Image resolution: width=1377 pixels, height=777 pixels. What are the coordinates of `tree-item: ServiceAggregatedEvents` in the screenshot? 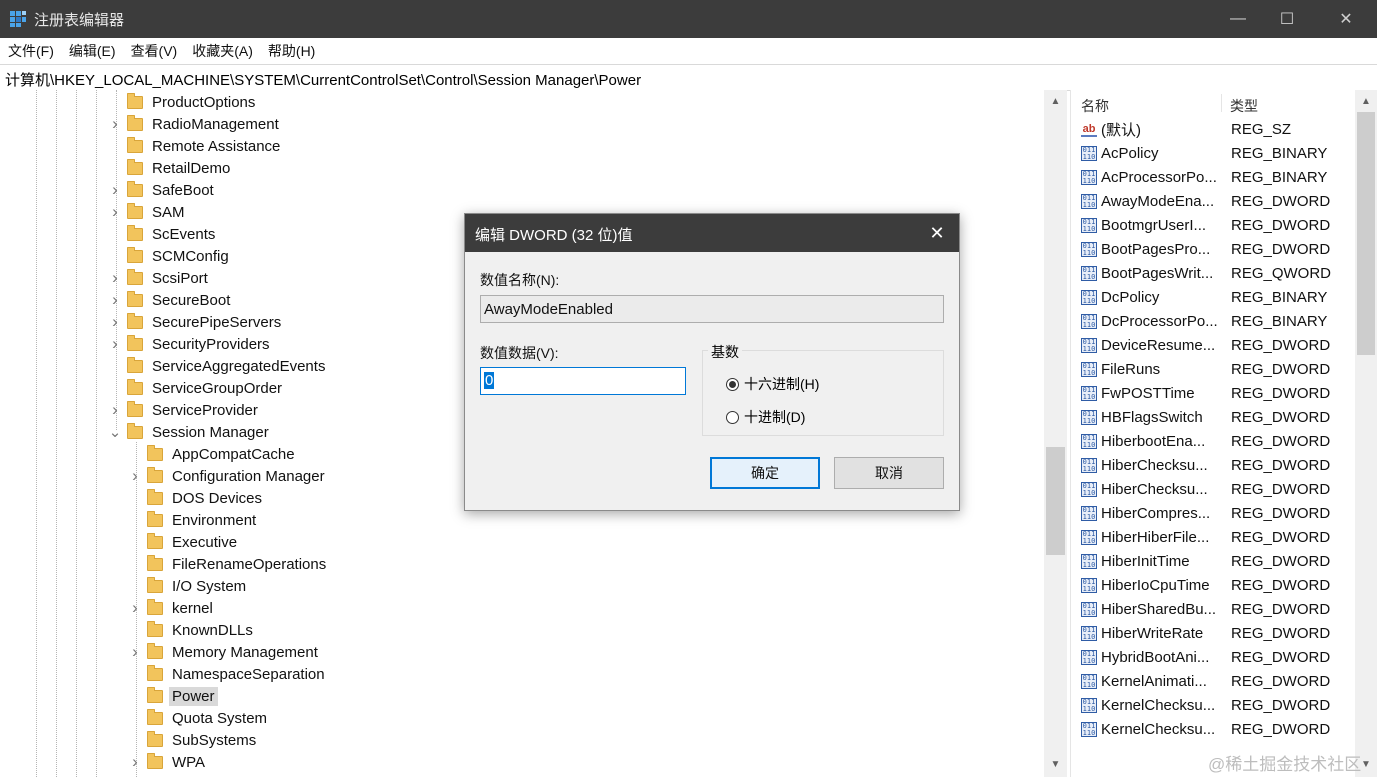 It's located at (218, 366).